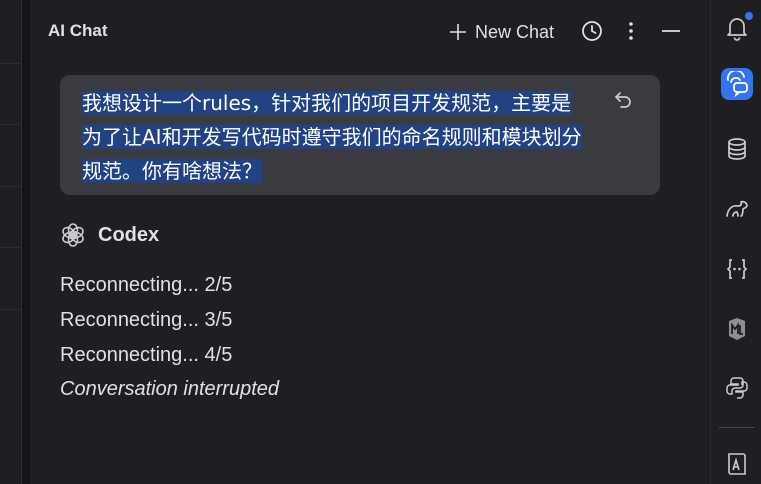 The image size is (761, 484). Describe the element at coordinates (146, 320) in the screenshot. I see `status-line: Reconnecting... 3/5` at that location.